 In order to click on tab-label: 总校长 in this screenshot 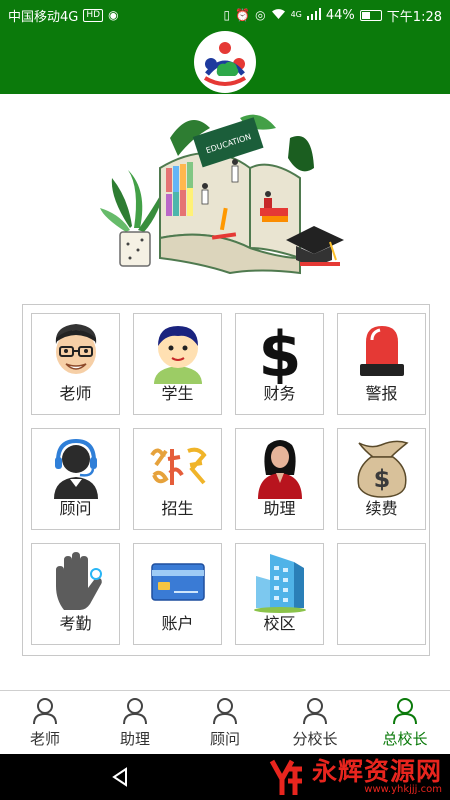, I will do `click(405, 739)`.